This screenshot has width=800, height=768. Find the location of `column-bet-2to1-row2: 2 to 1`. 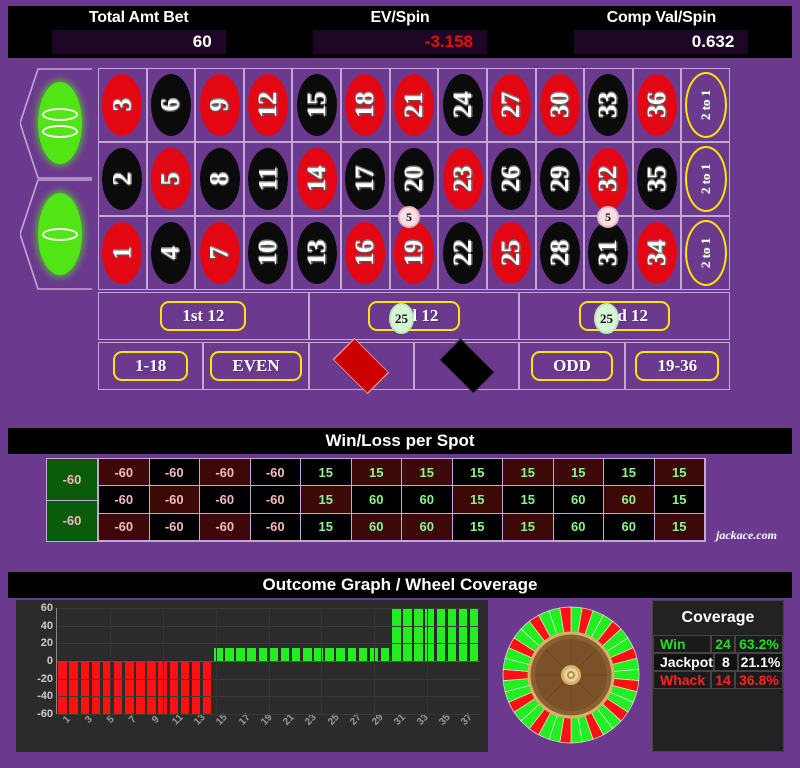

column-bet-2to1-row2: 2 to 1 is located at coordinates (705, 253).